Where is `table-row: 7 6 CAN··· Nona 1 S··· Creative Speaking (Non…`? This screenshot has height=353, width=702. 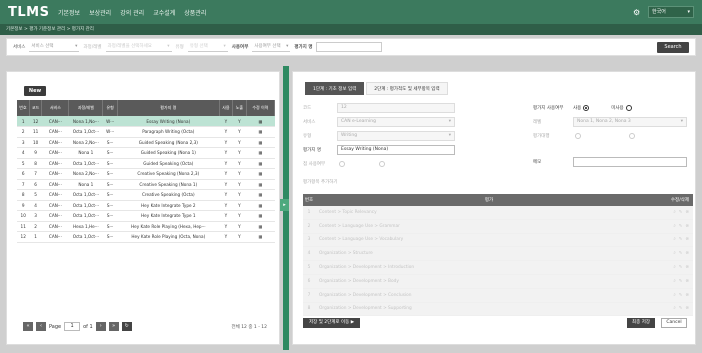 table-row: 7 6 CAN··· Nona 1 S··· Creative Speaking (Non… is located at coordinates (146, 184).